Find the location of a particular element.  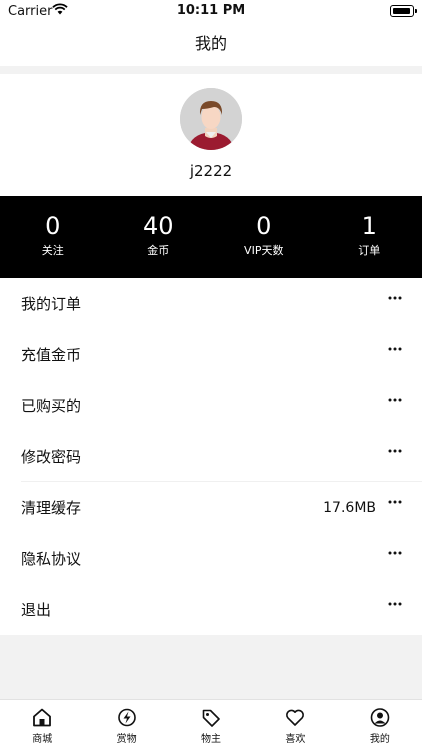

clock: 10:11 PM is located at coordinates (211, 10).